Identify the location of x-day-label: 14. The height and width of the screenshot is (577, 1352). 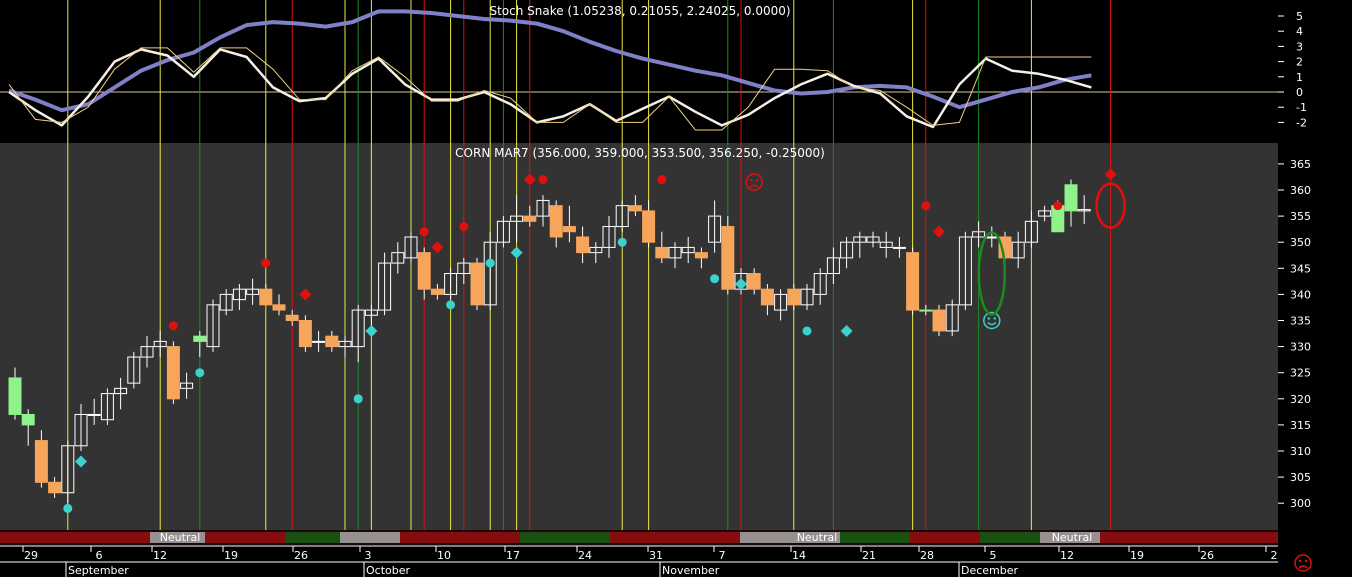
(799, 555).